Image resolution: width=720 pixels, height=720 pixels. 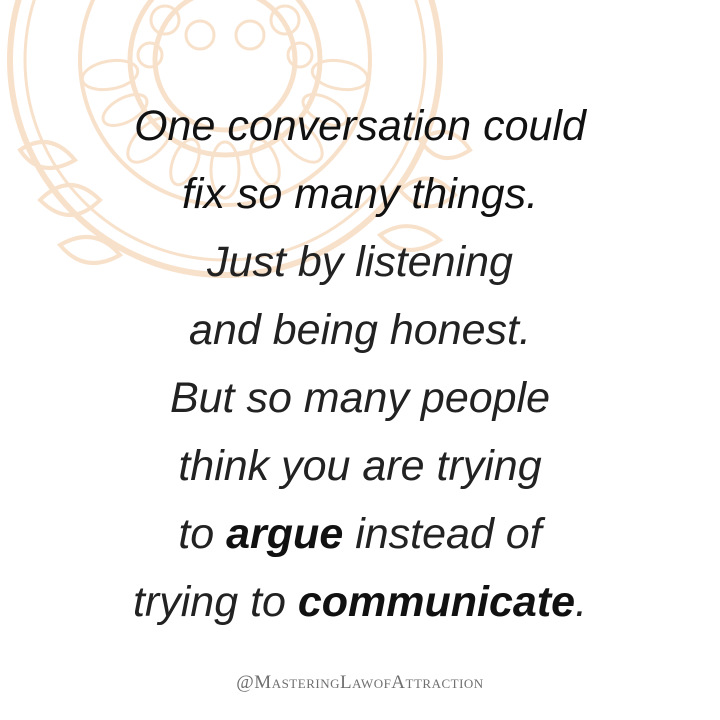 What do you see at coordinates (360, 126) in the screenshot?
I see `quote-line-1: One conversation could` at bounding box center [360, 126].